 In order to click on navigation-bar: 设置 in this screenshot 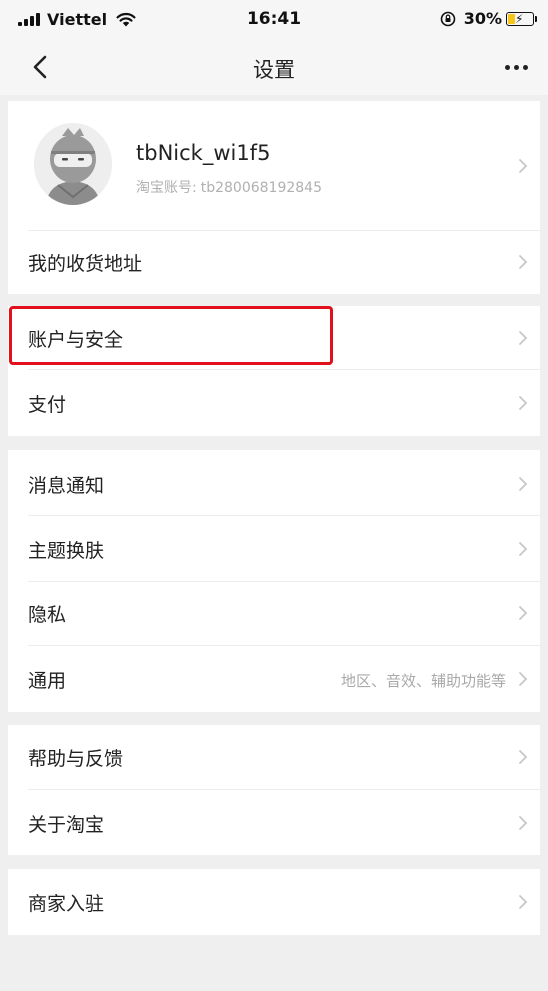, I will do `click(274, 67)`.